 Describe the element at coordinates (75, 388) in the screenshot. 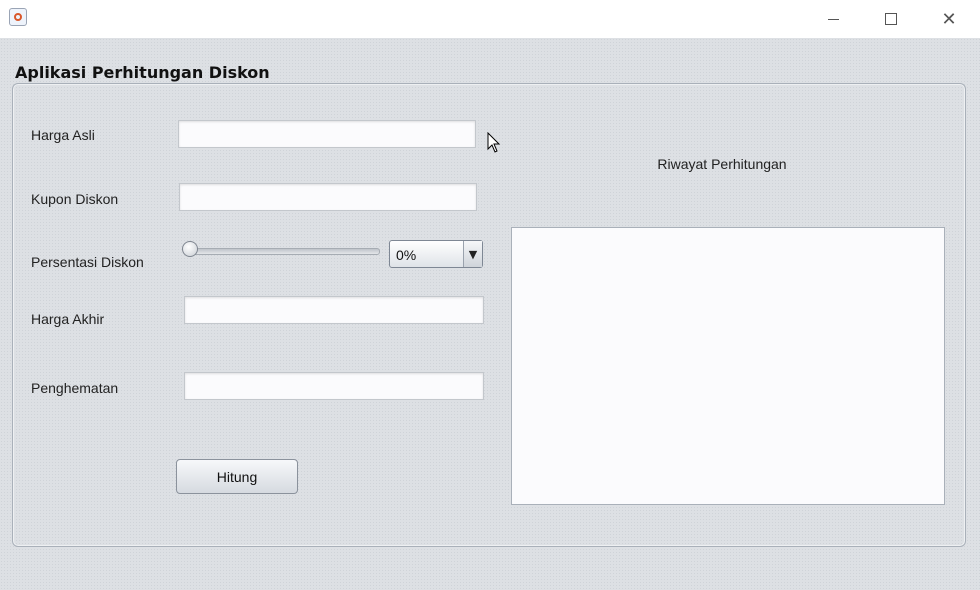

I see `penghematan-label: Penghematan` at that location.